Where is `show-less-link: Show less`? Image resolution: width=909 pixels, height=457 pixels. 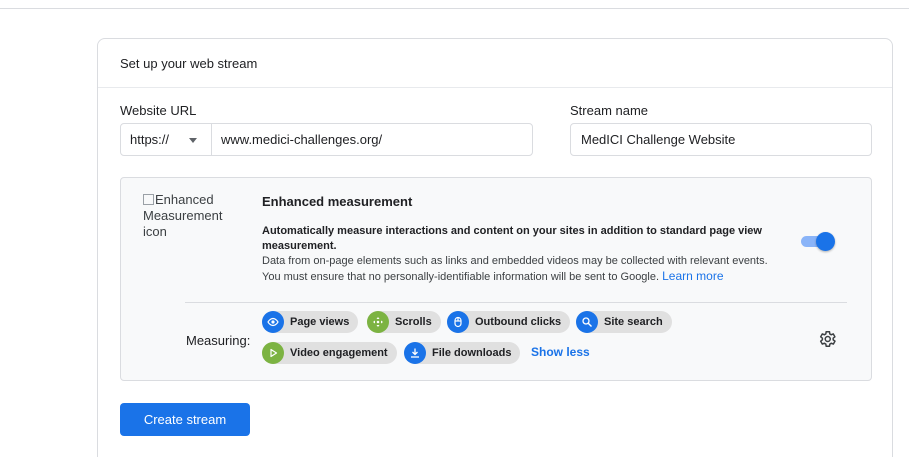
show-less-link: Show less is located at coordinates (560, 352).